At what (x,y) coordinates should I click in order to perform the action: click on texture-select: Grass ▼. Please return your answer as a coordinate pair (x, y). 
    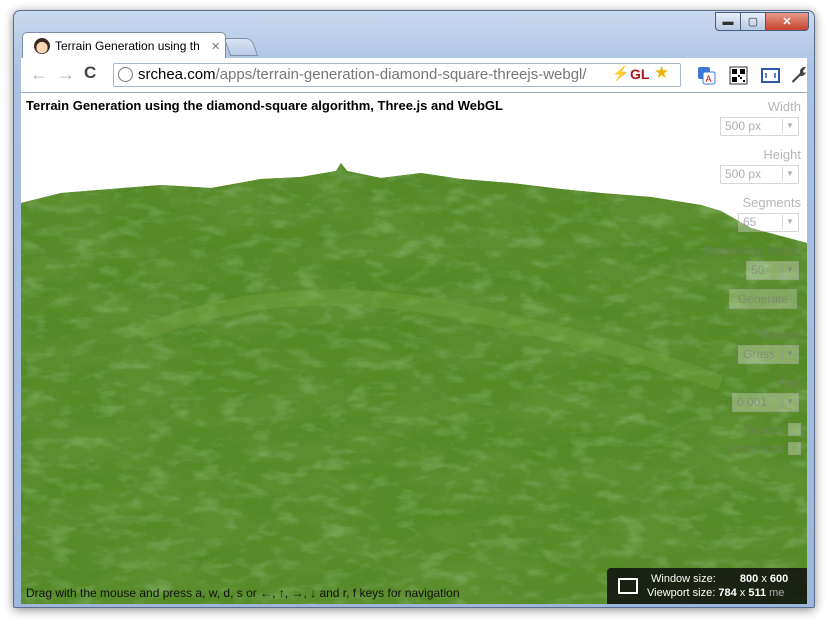
    Looking at the image, I should click on (768, 354).